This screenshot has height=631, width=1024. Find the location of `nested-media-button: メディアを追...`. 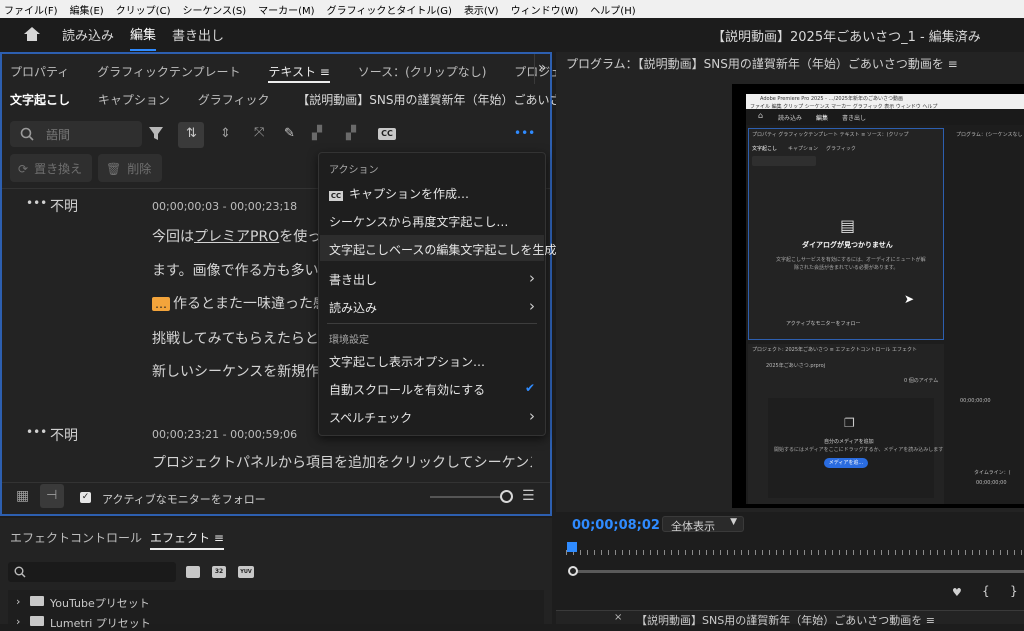

nested-media-button: メディアを追... is located at coordinates (846, 463).